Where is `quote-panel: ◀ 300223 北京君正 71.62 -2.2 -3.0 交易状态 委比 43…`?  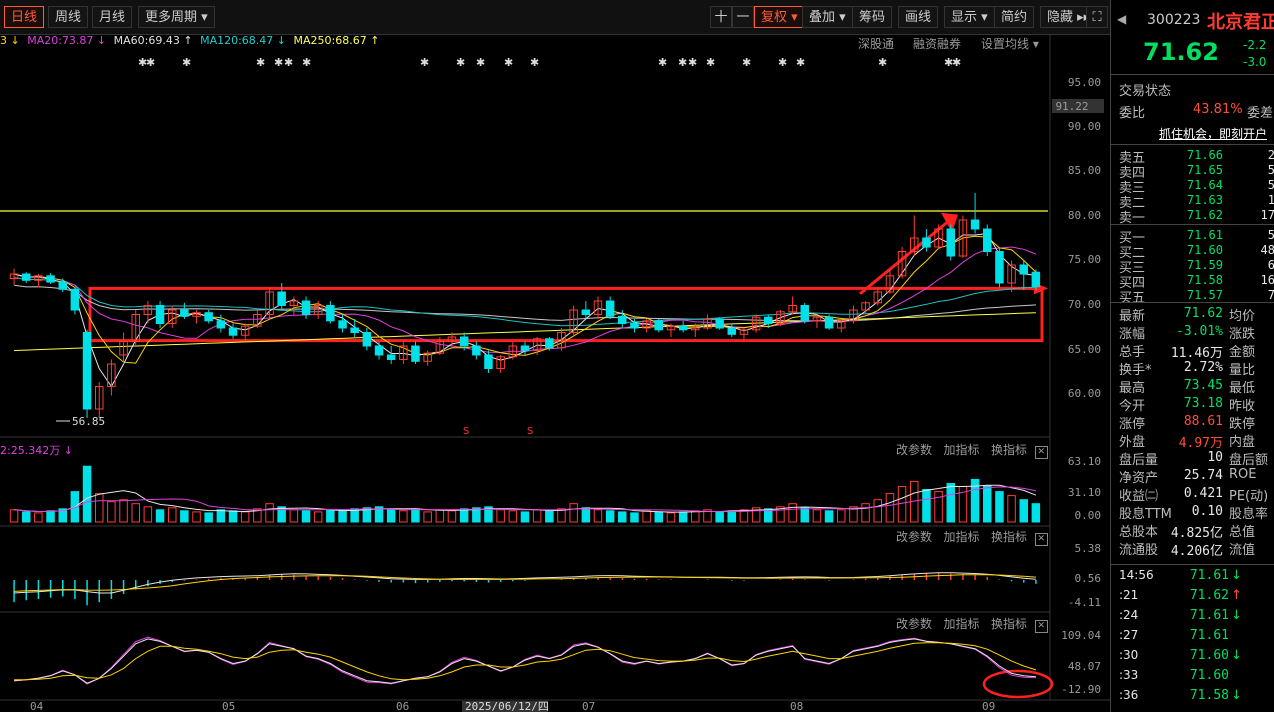
quote-panel: ◀ 300223 北京君正 71.62 -2.2 -3.0 交易状态 委比 43… is located at coordinates (1192, 356).